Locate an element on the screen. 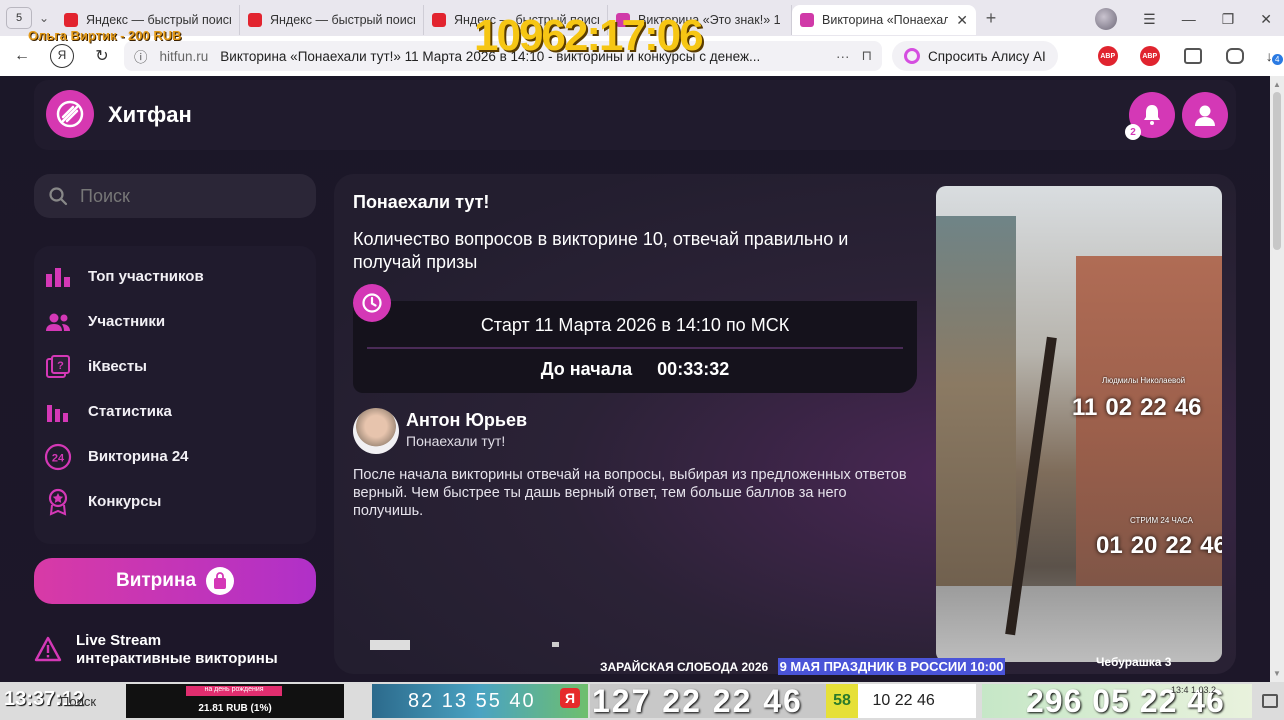 Image resolution: width=1284 pixels, height=720 pixels. users-icon is located at coordinates (58, 322).